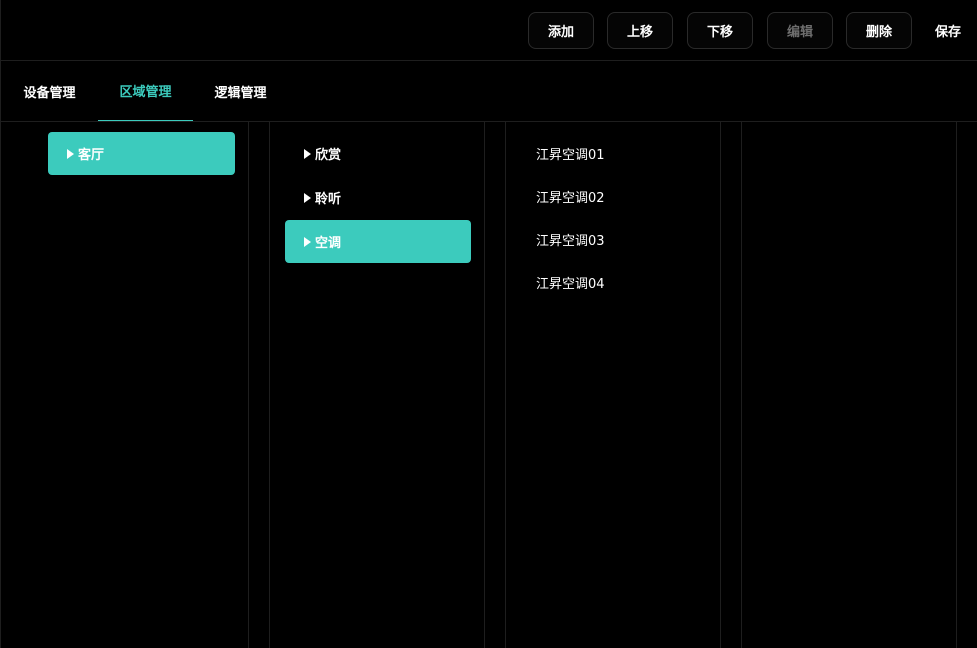 This screenshot has height=648, width=977. Describe the element at coordinates (570, 282) in the screenshot. I see `device-item: 江昇空调04` at that location.